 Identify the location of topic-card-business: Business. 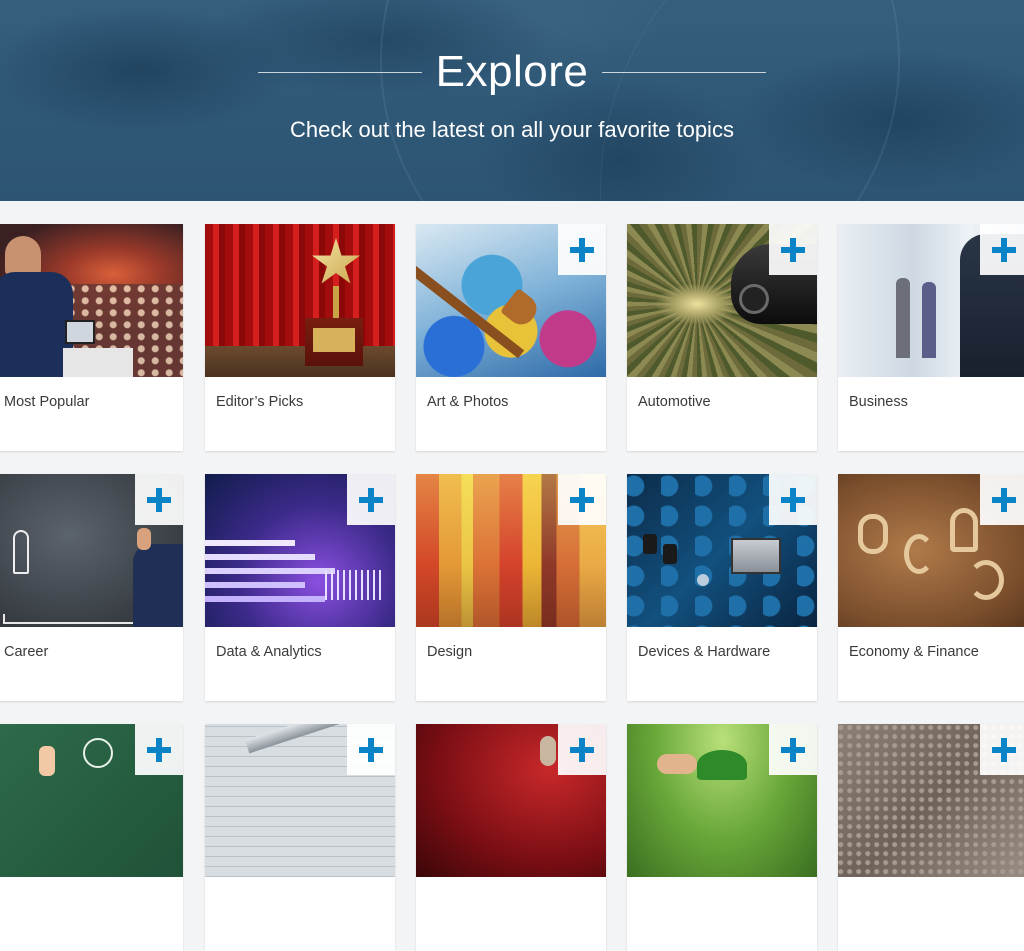
(931, 337).